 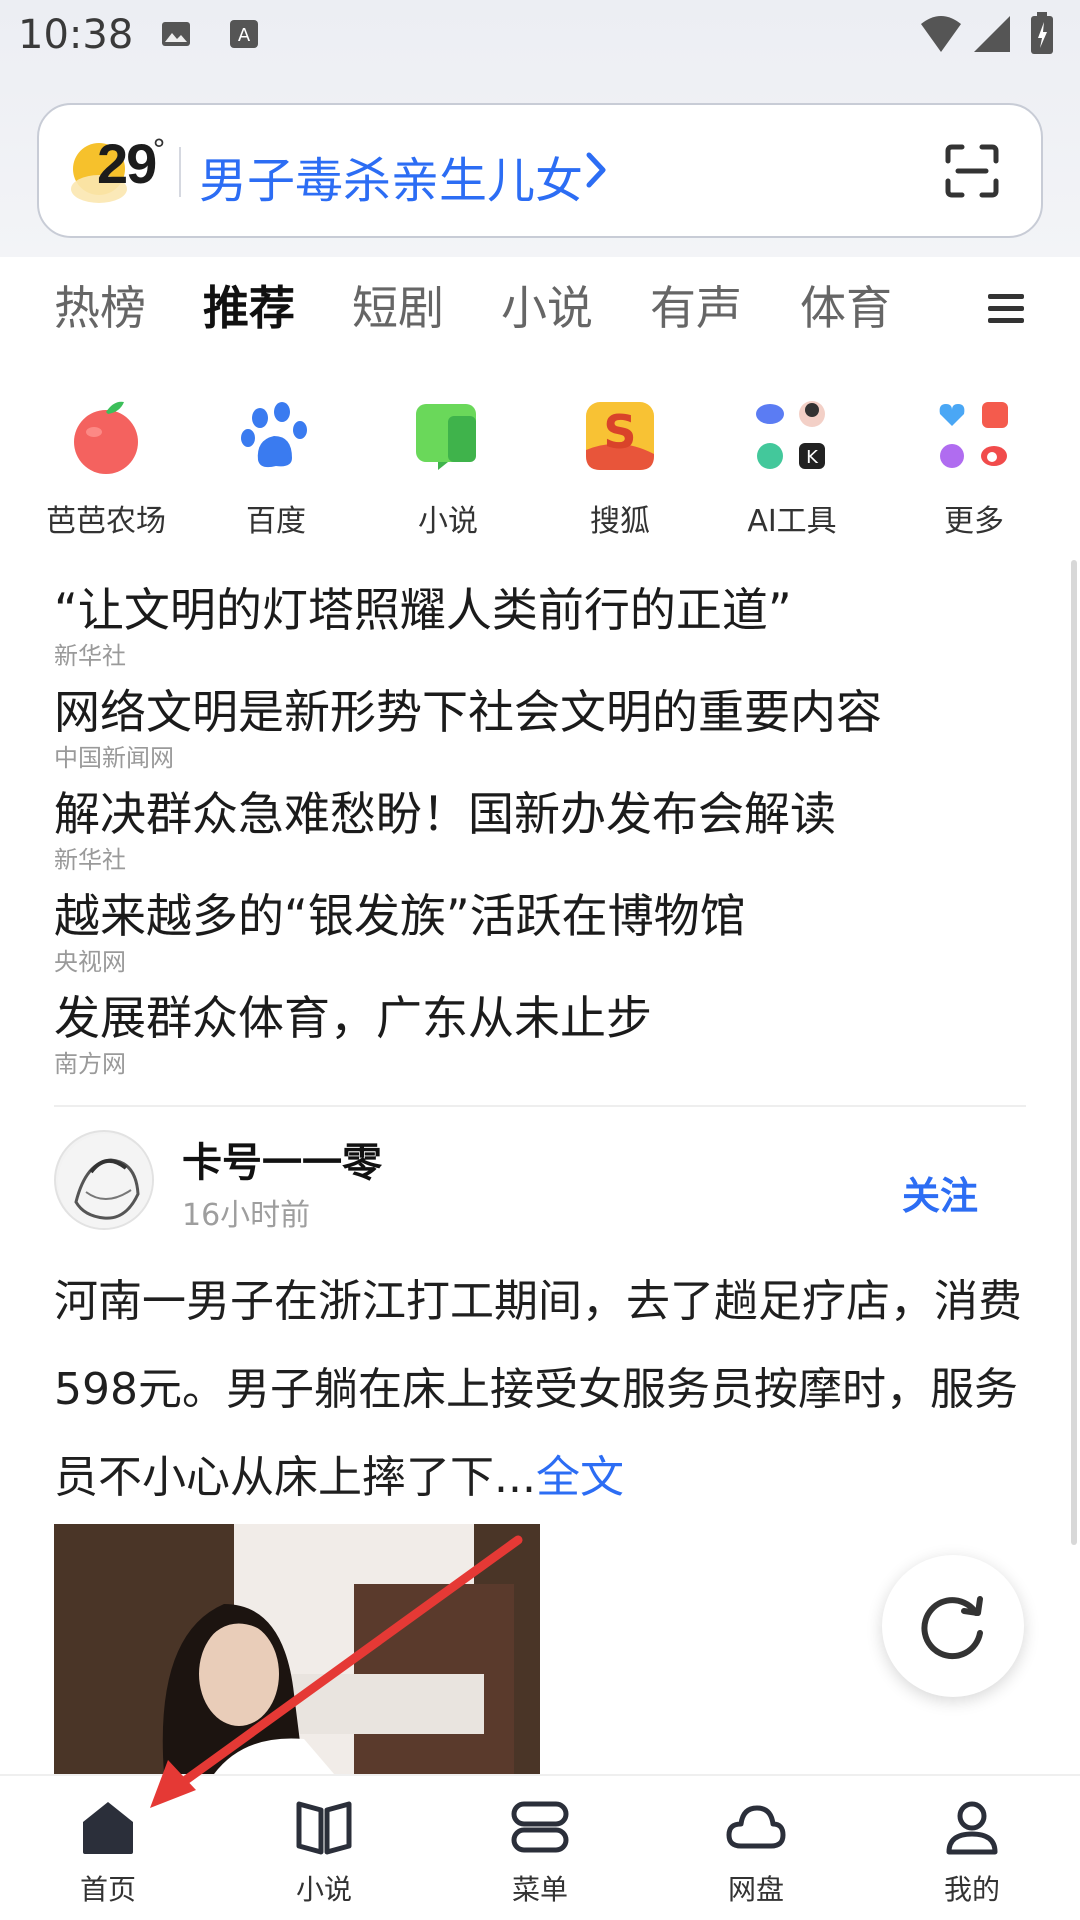 I want to click on hot-title: 发展群众体育，广东从未止步, so click(x=534, y=1018).